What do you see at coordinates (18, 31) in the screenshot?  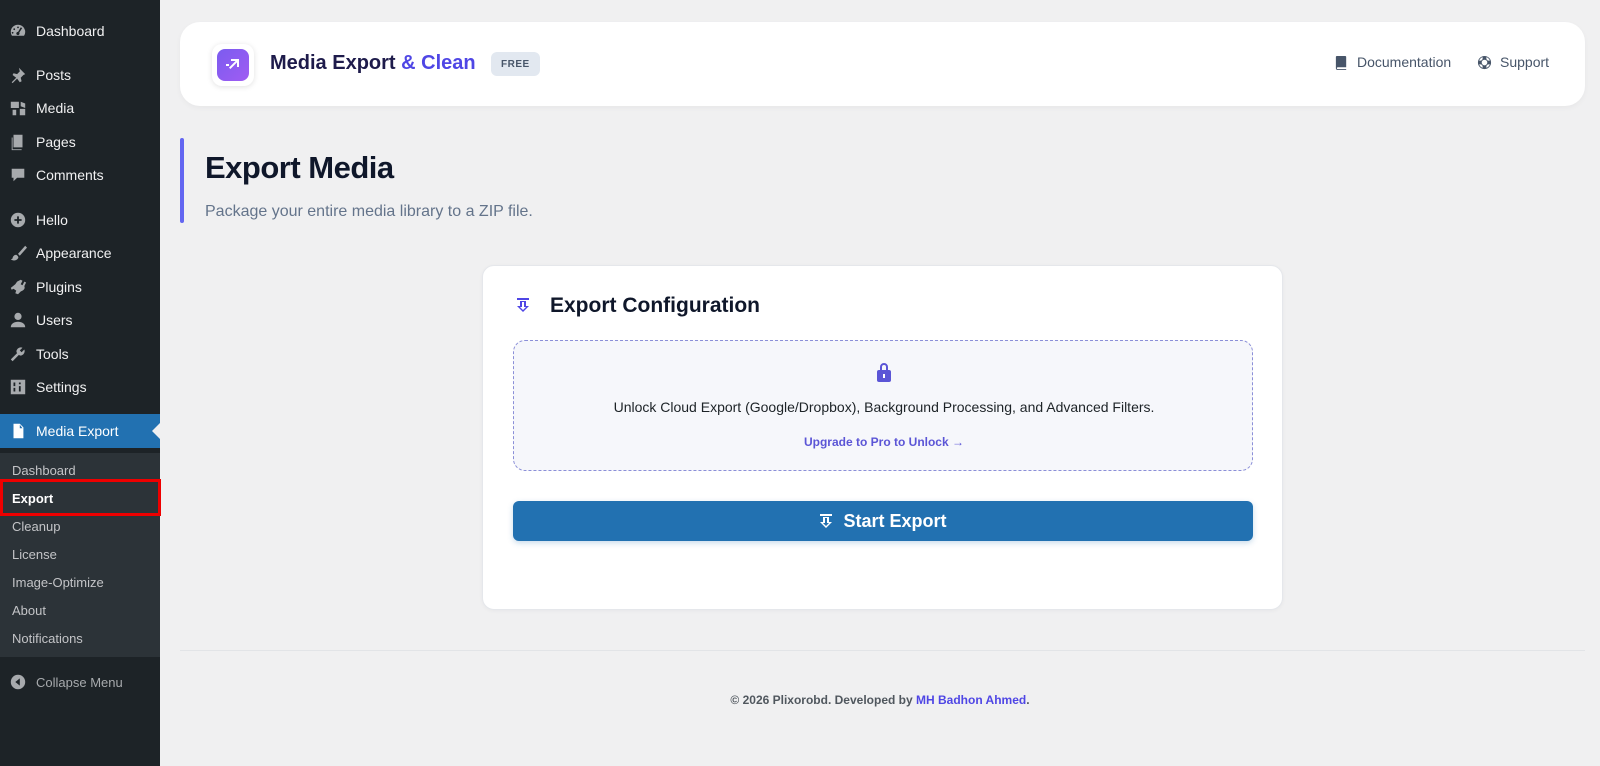 I see `dashboard-icon` at bounding box center [18, 31].